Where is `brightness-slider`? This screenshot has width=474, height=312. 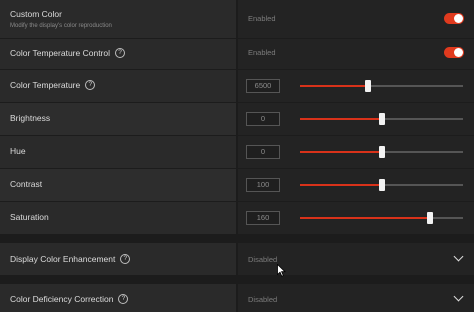
brightness-slider is located at coordinates (381, 119).